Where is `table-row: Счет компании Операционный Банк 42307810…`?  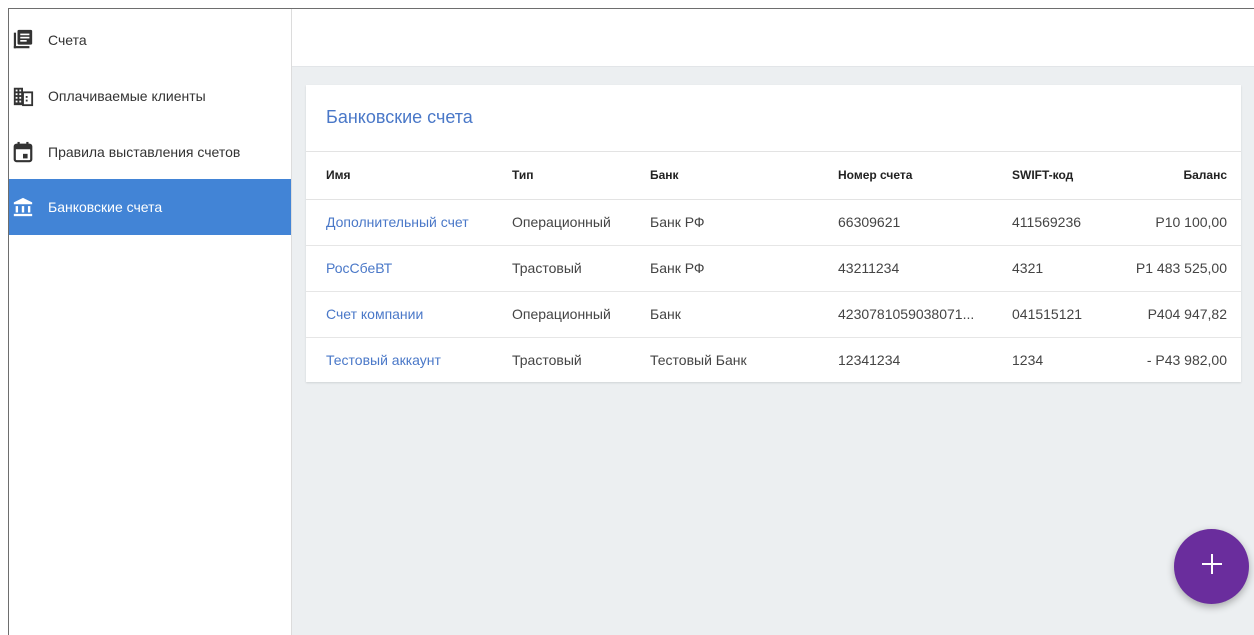 table-row: Счет компании Операционный Банк 42307810… is located at coordinates (773, 314).